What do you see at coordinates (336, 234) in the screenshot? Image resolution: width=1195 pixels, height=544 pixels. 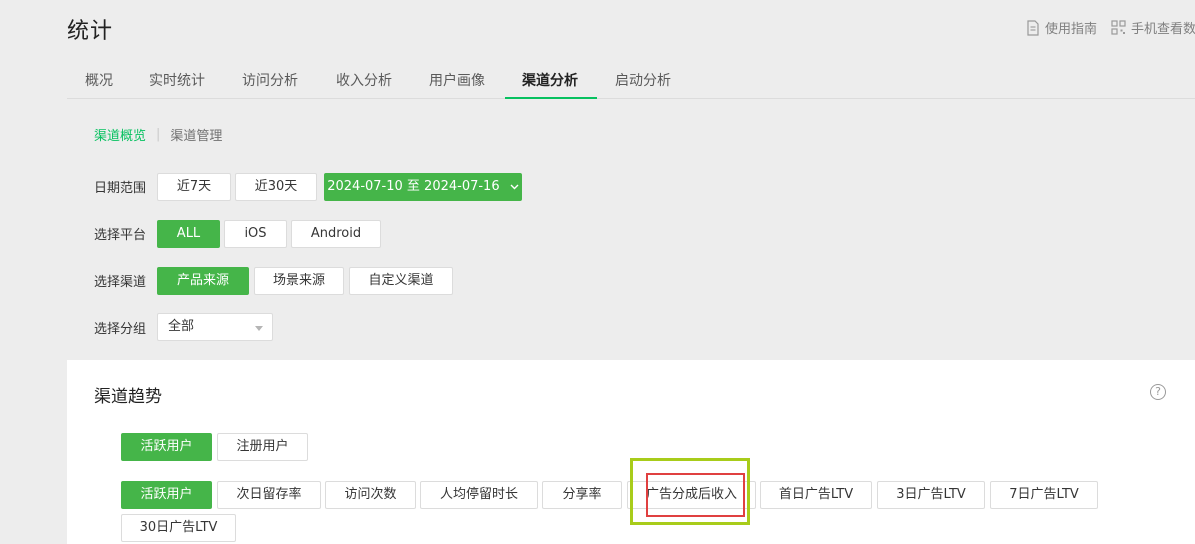 I see `platform-android-button: Android` at bounding box center [336, 234].